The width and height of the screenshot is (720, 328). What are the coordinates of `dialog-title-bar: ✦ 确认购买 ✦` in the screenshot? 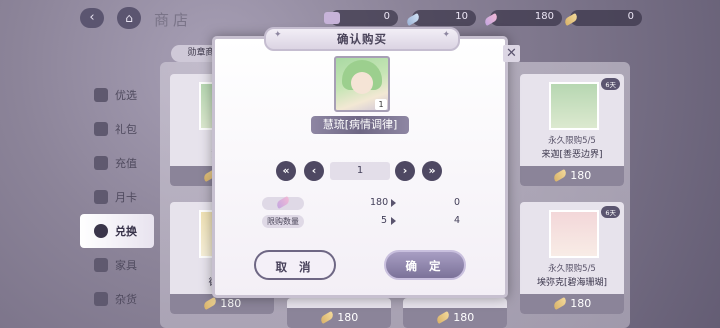 It's located at (362, 39).